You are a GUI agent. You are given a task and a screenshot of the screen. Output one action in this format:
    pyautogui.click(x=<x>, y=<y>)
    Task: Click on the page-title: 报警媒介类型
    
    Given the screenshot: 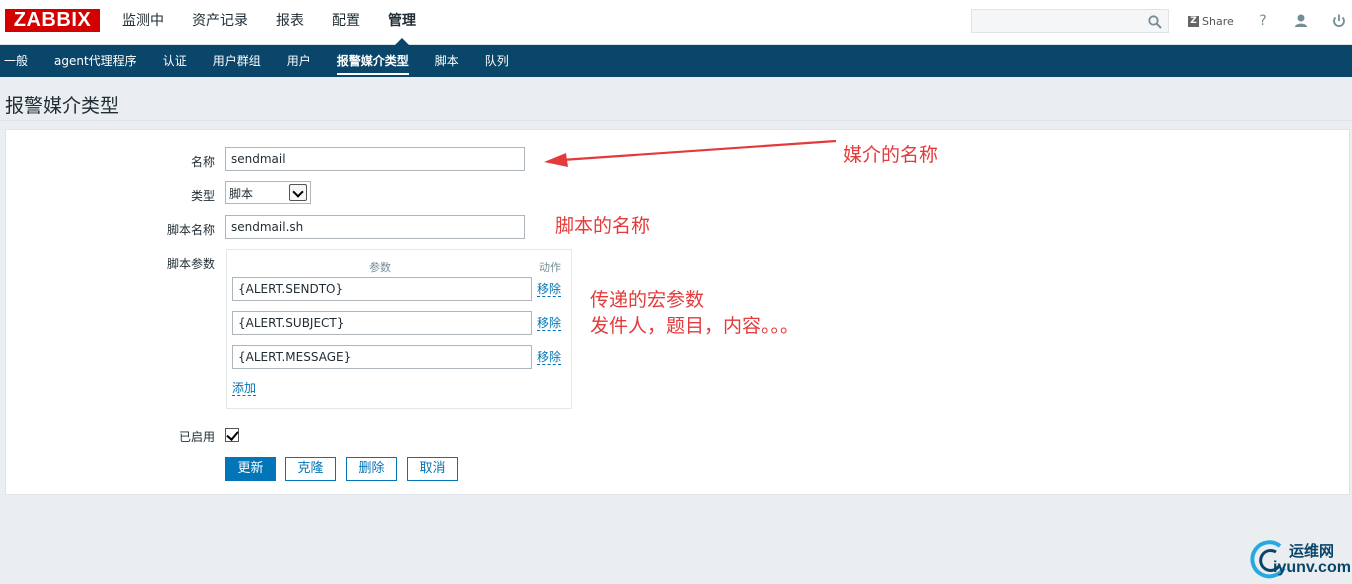 What is the action you would take?
    pyautogui.click(x=62, y=106)
    